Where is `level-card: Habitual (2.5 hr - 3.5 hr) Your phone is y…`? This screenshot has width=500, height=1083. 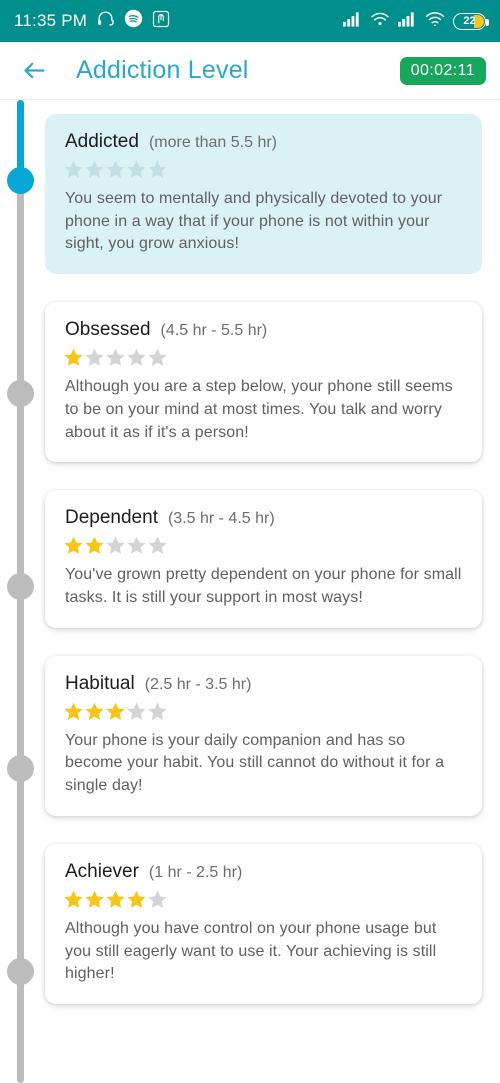 level-card: Habitual (2.5 hr - 3.5 hr) Your phone is y… is located at coordinates (263, 735).